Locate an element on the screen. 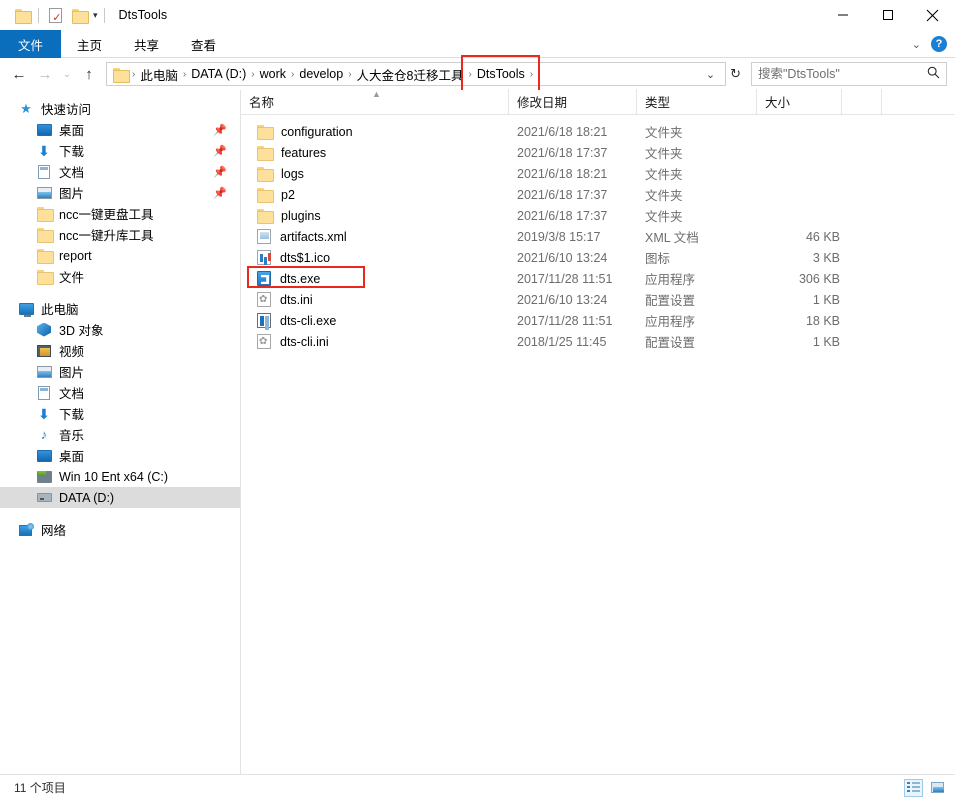 The height and width of the screenshot is (800, 955). column-header-size: 大小 is located at coordinates (799, 101).